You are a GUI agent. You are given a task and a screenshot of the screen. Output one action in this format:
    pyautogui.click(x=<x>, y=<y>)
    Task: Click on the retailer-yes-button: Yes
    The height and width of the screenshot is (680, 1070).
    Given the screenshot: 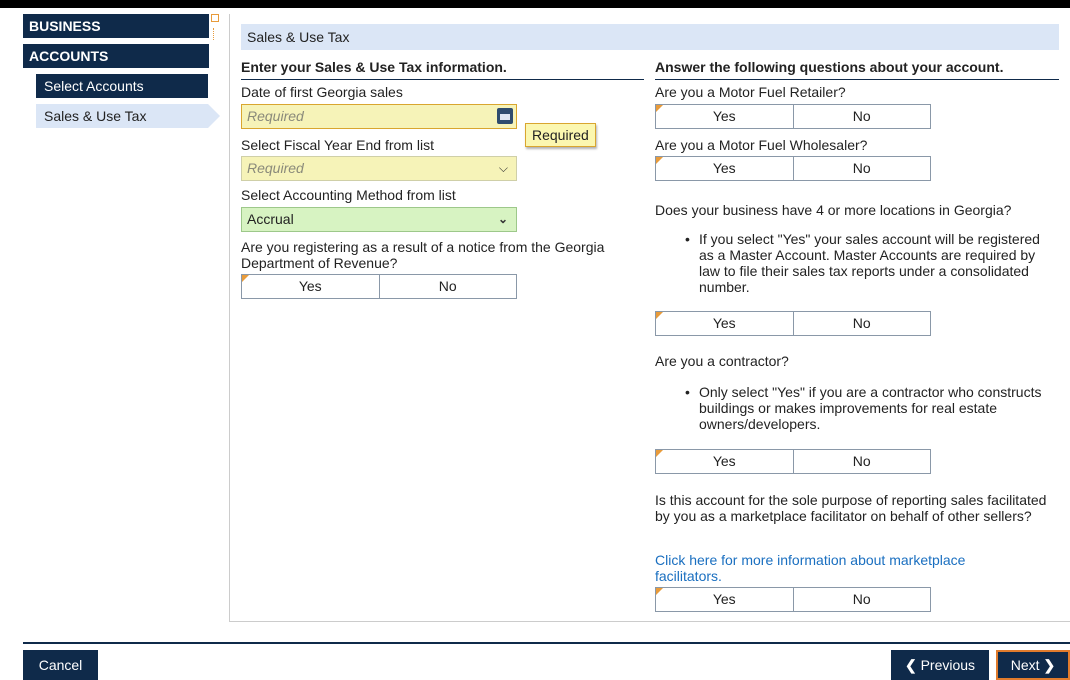 What is the action you would take?
    pyautogui.click(x=724, y=116)
    